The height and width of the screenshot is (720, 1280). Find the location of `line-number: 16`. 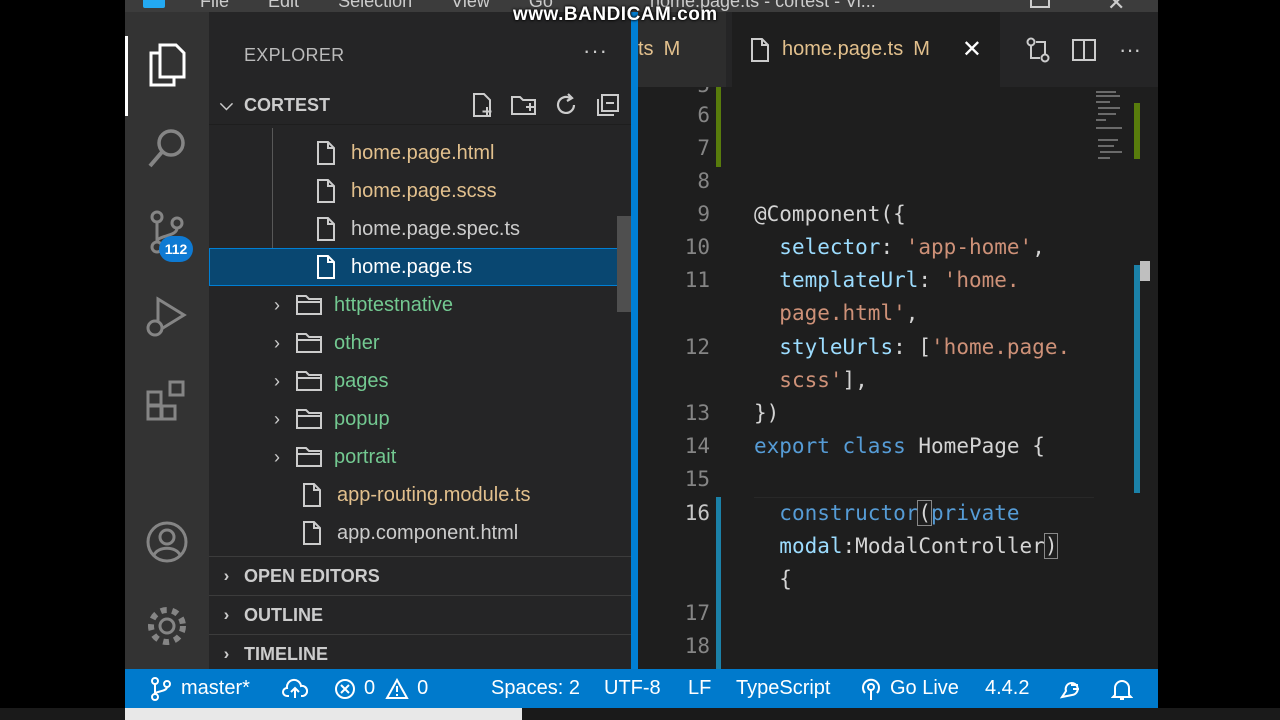

line-number: 16 is located at coordinates (697, 513).